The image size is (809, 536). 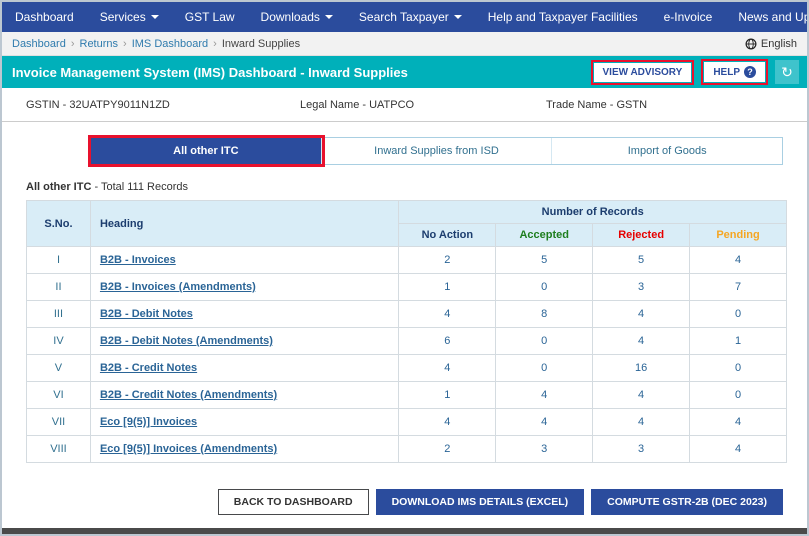 I want to click on count-link-no-action: 6, so click(x=447, y=341).